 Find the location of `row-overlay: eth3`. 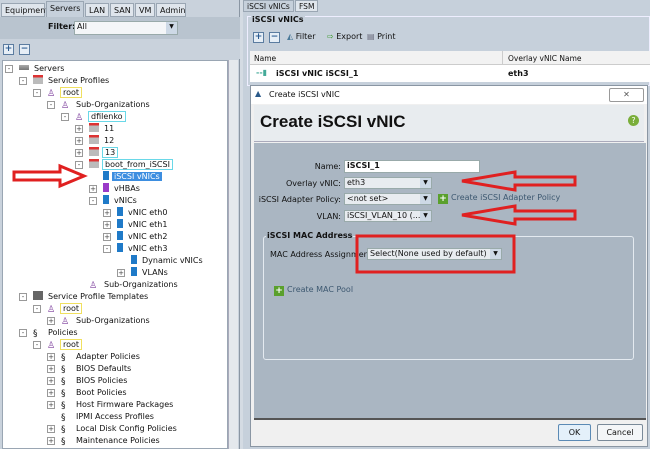

row-overlay: eth3 is located at coordinates (518, 73).